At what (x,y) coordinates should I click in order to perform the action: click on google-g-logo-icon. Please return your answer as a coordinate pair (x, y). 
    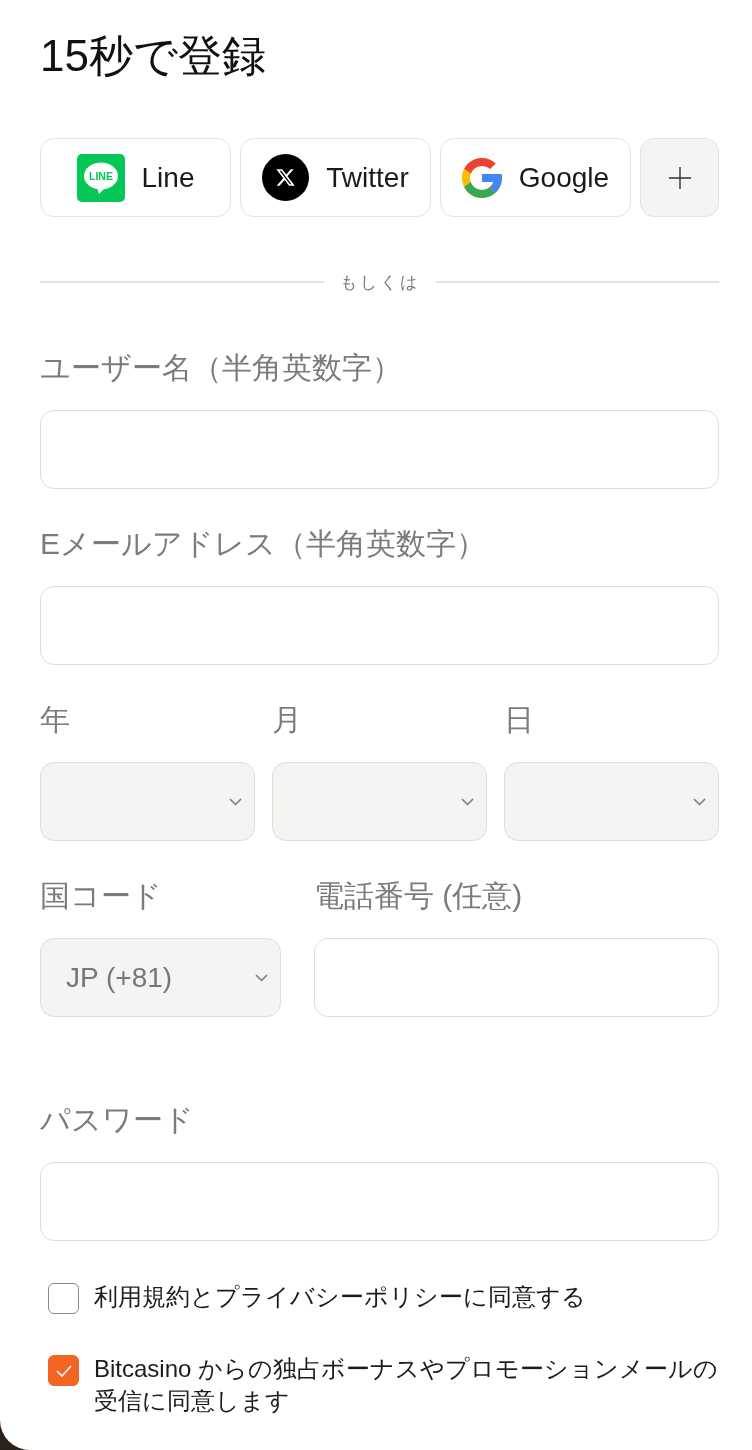
    Looking at the image, I should click on (481, 177).